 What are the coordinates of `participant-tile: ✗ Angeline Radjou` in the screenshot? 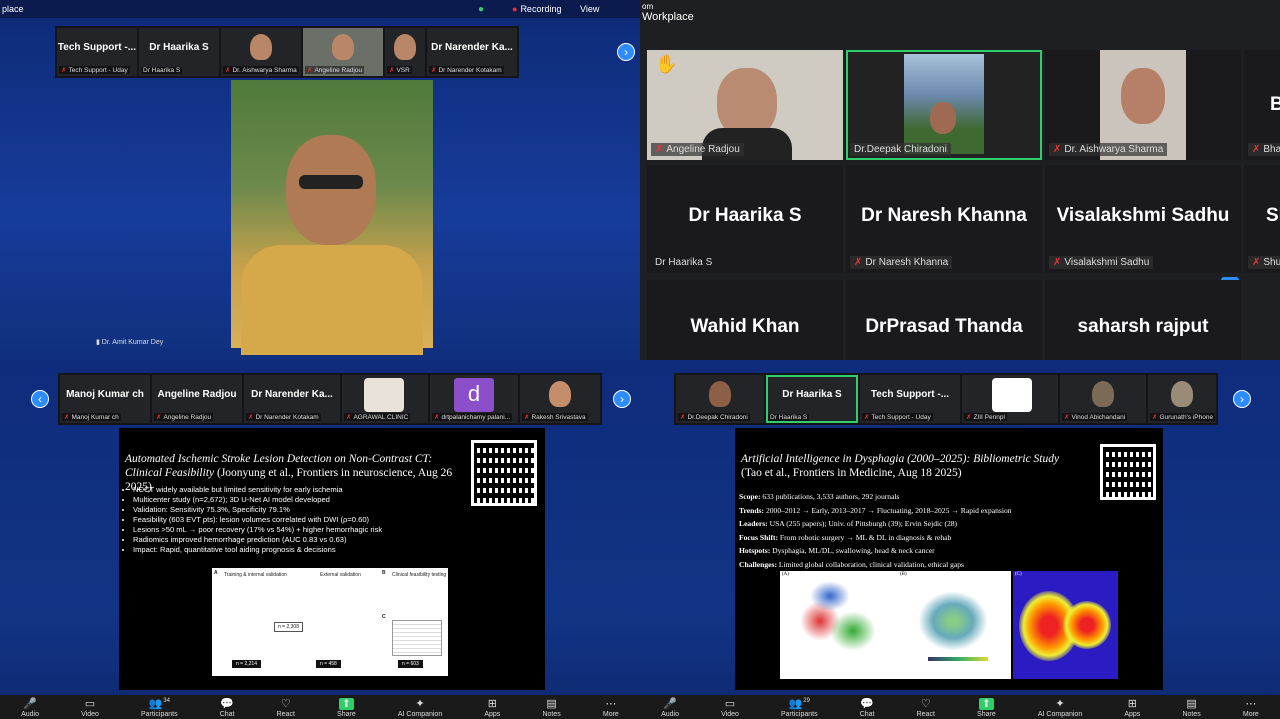 It's located at (343, 52).